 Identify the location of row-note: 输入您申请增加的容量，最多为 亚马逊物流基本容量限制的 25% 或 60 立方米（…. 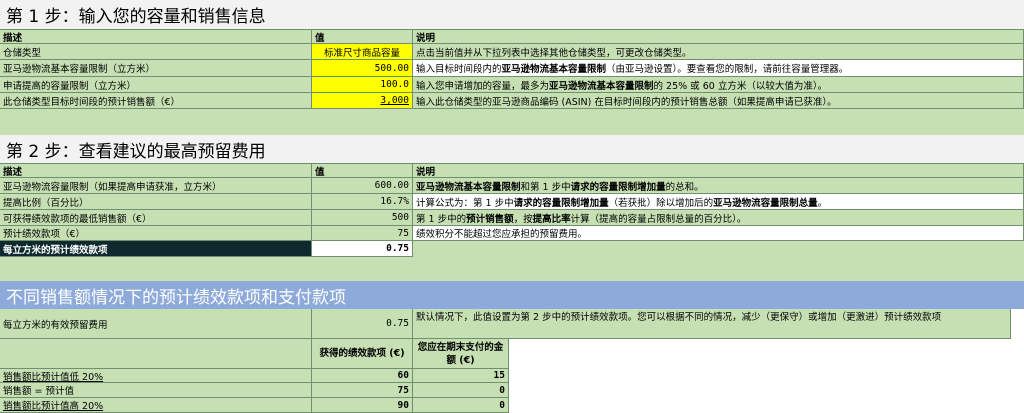
(718, 85).